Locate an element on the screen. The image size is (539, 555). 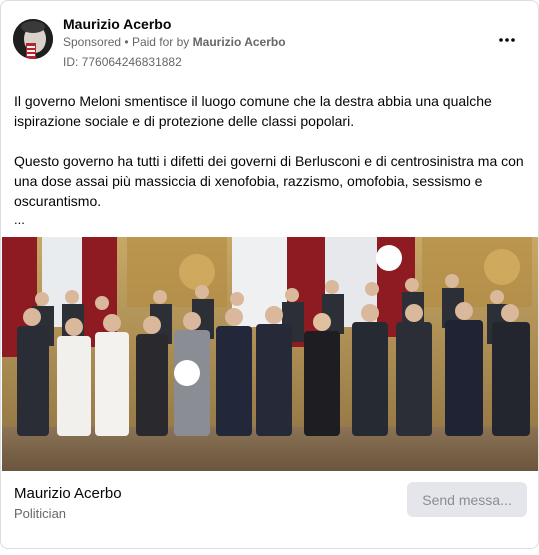
footer-title: Maurizio Acerbo is located at coordinates (68, 493).